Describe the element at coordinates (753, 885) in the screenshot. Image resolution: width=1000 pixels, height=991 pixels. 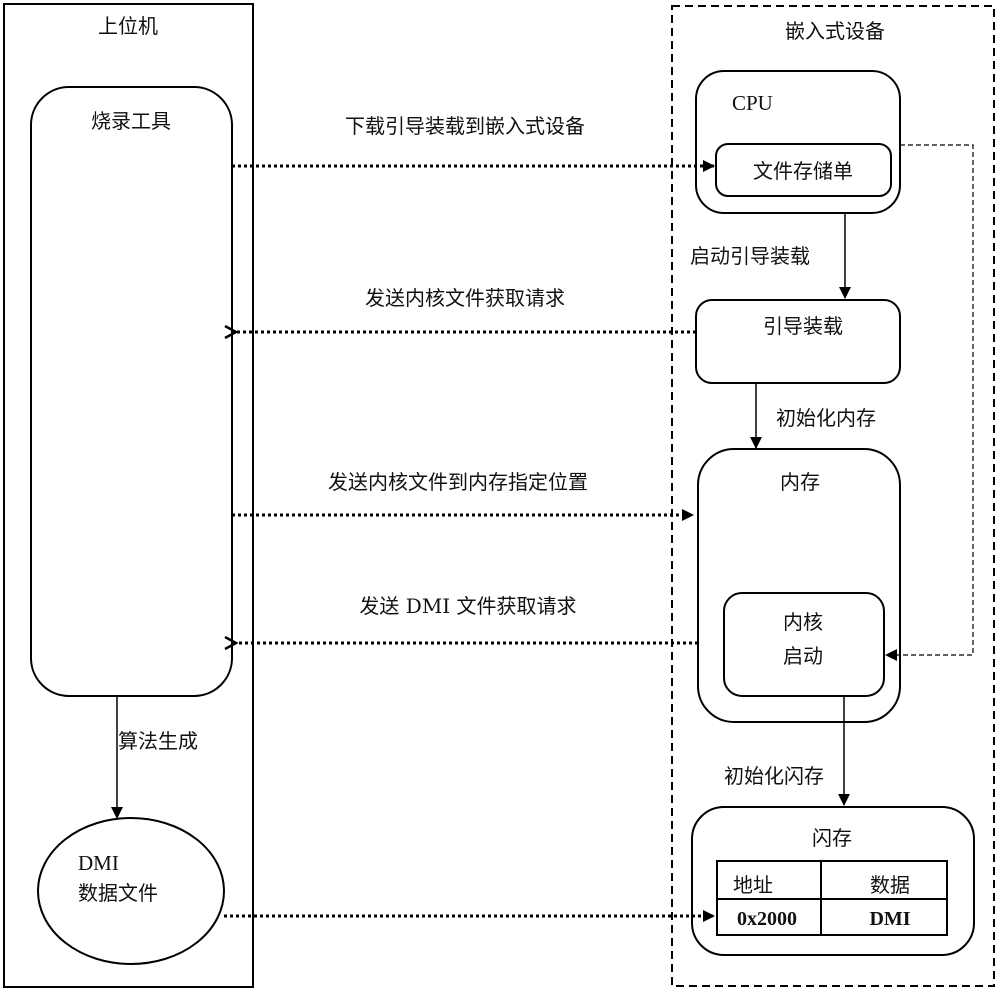
I see `flash-table-header-address: 地址` at that location.